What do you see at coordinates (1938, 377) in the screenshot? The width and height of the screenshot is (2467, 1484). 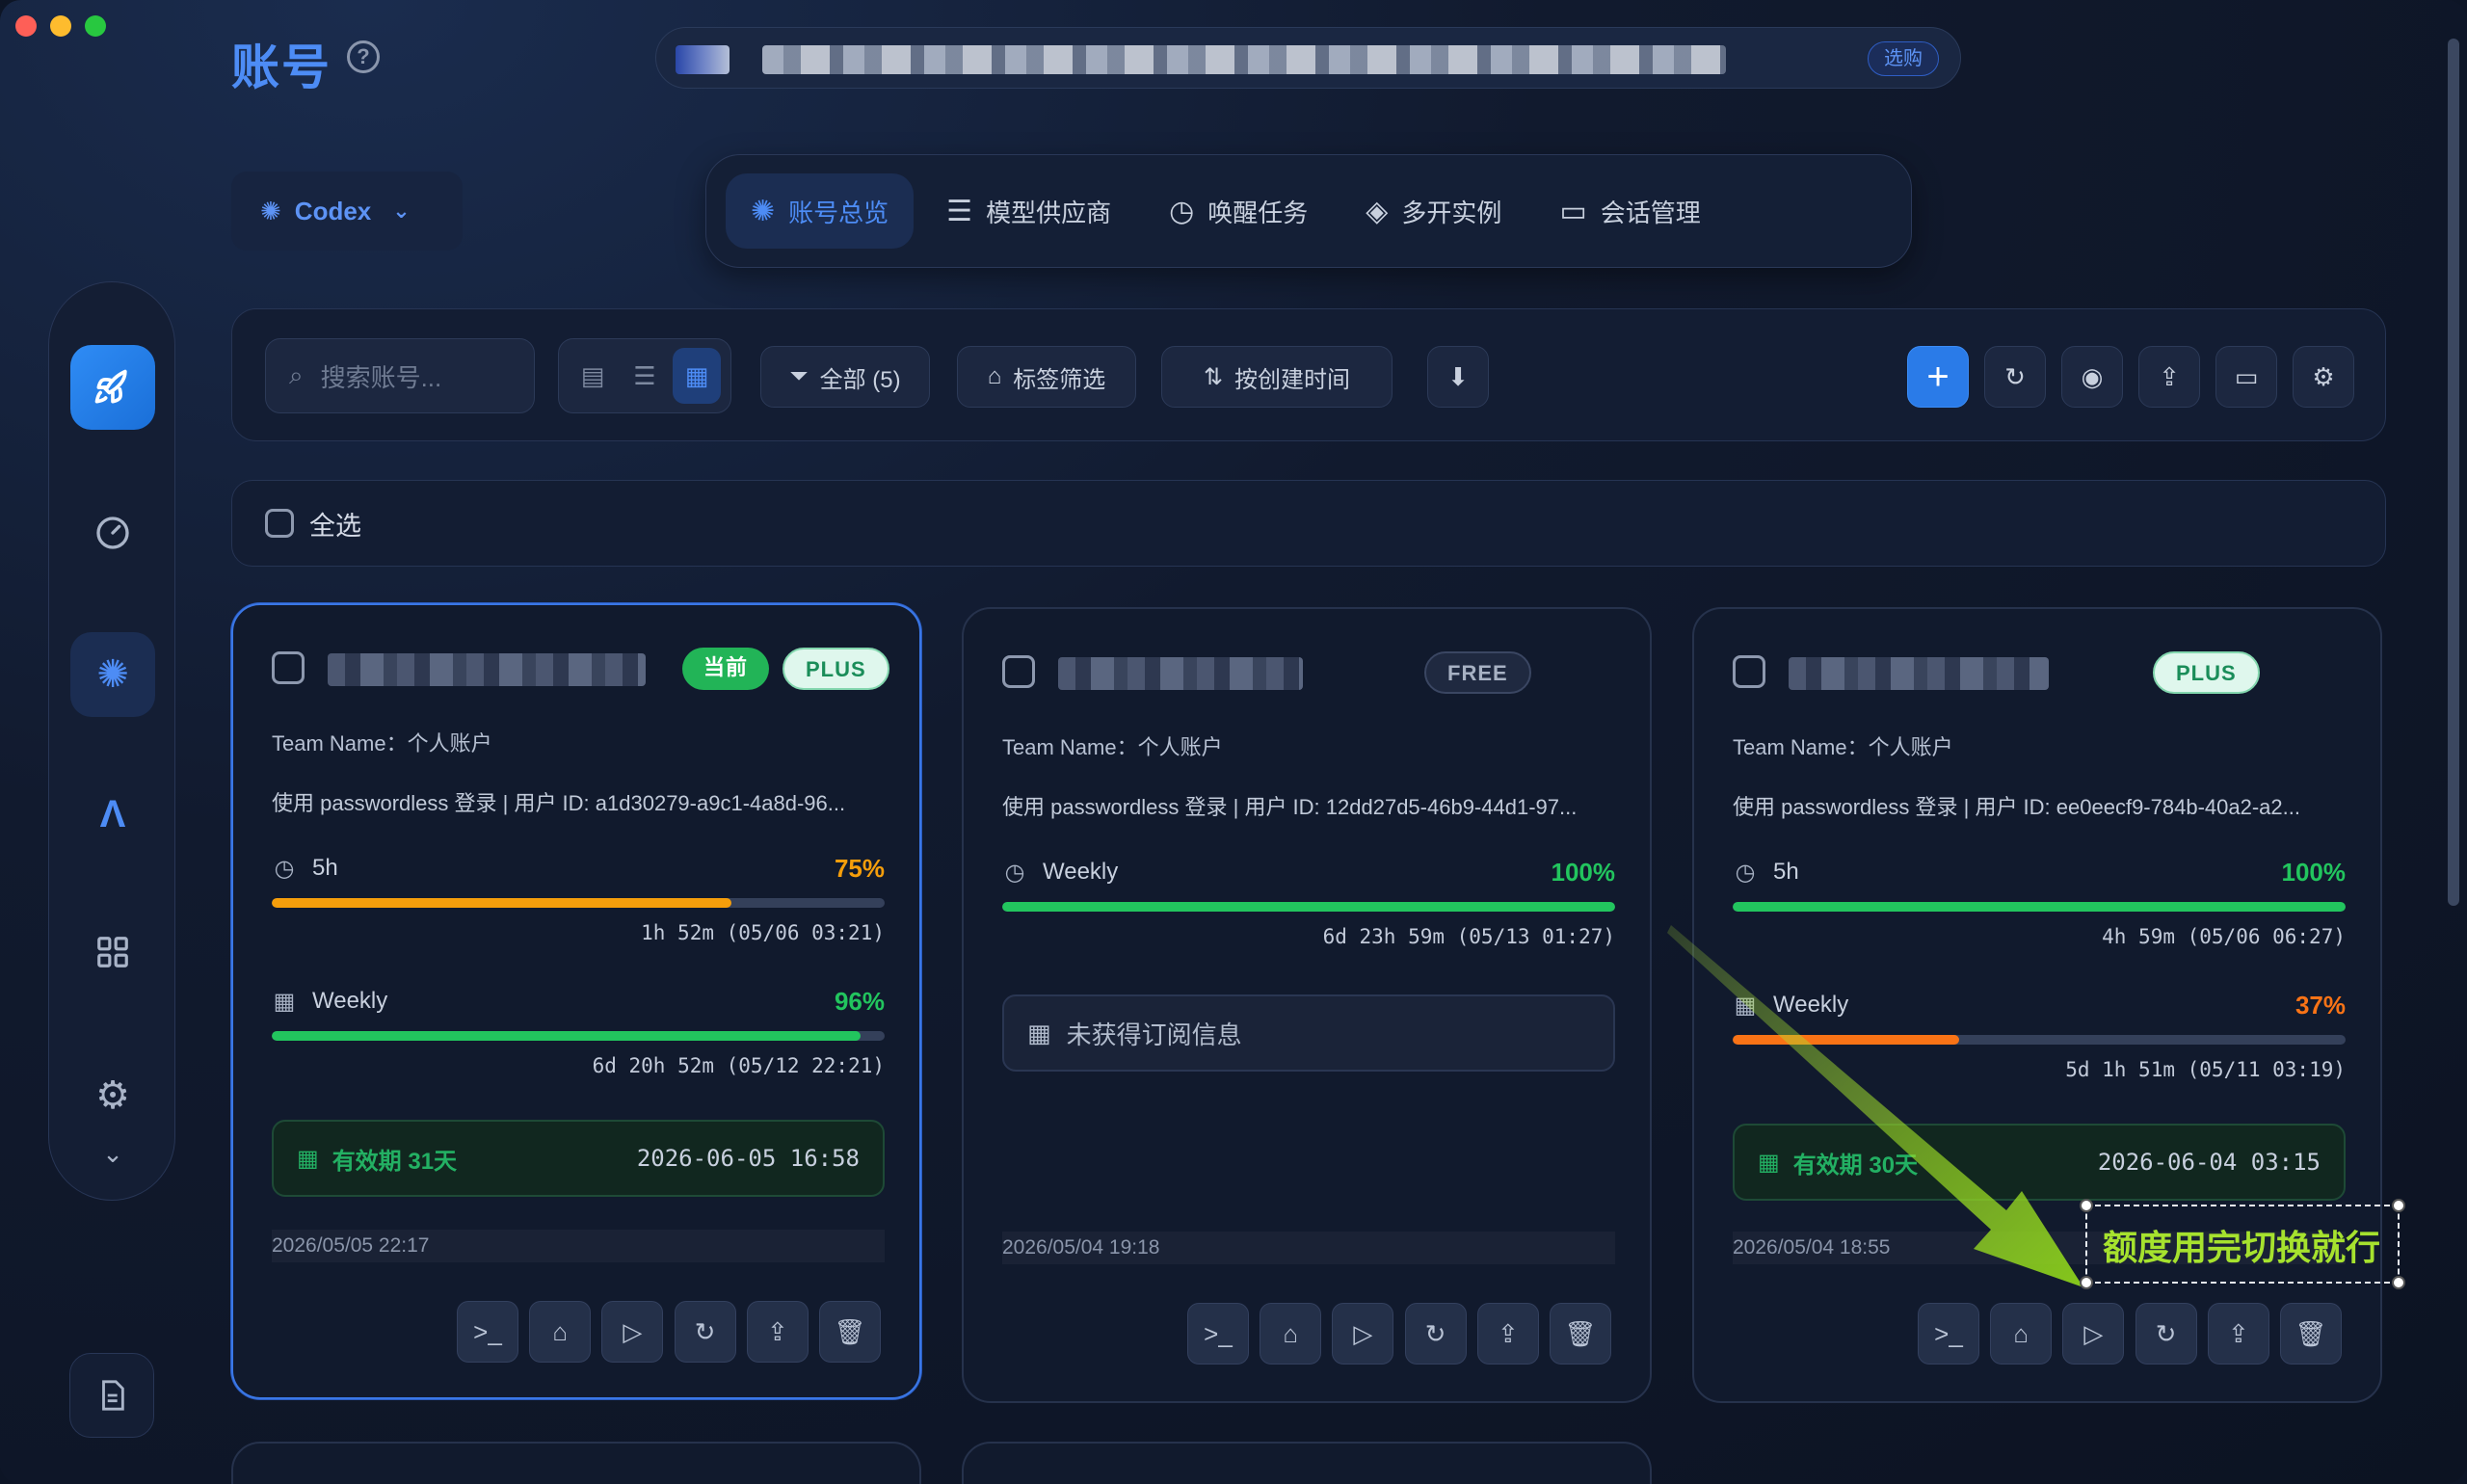 I see `add-account-button: +` at bounding box center [1938, 377].